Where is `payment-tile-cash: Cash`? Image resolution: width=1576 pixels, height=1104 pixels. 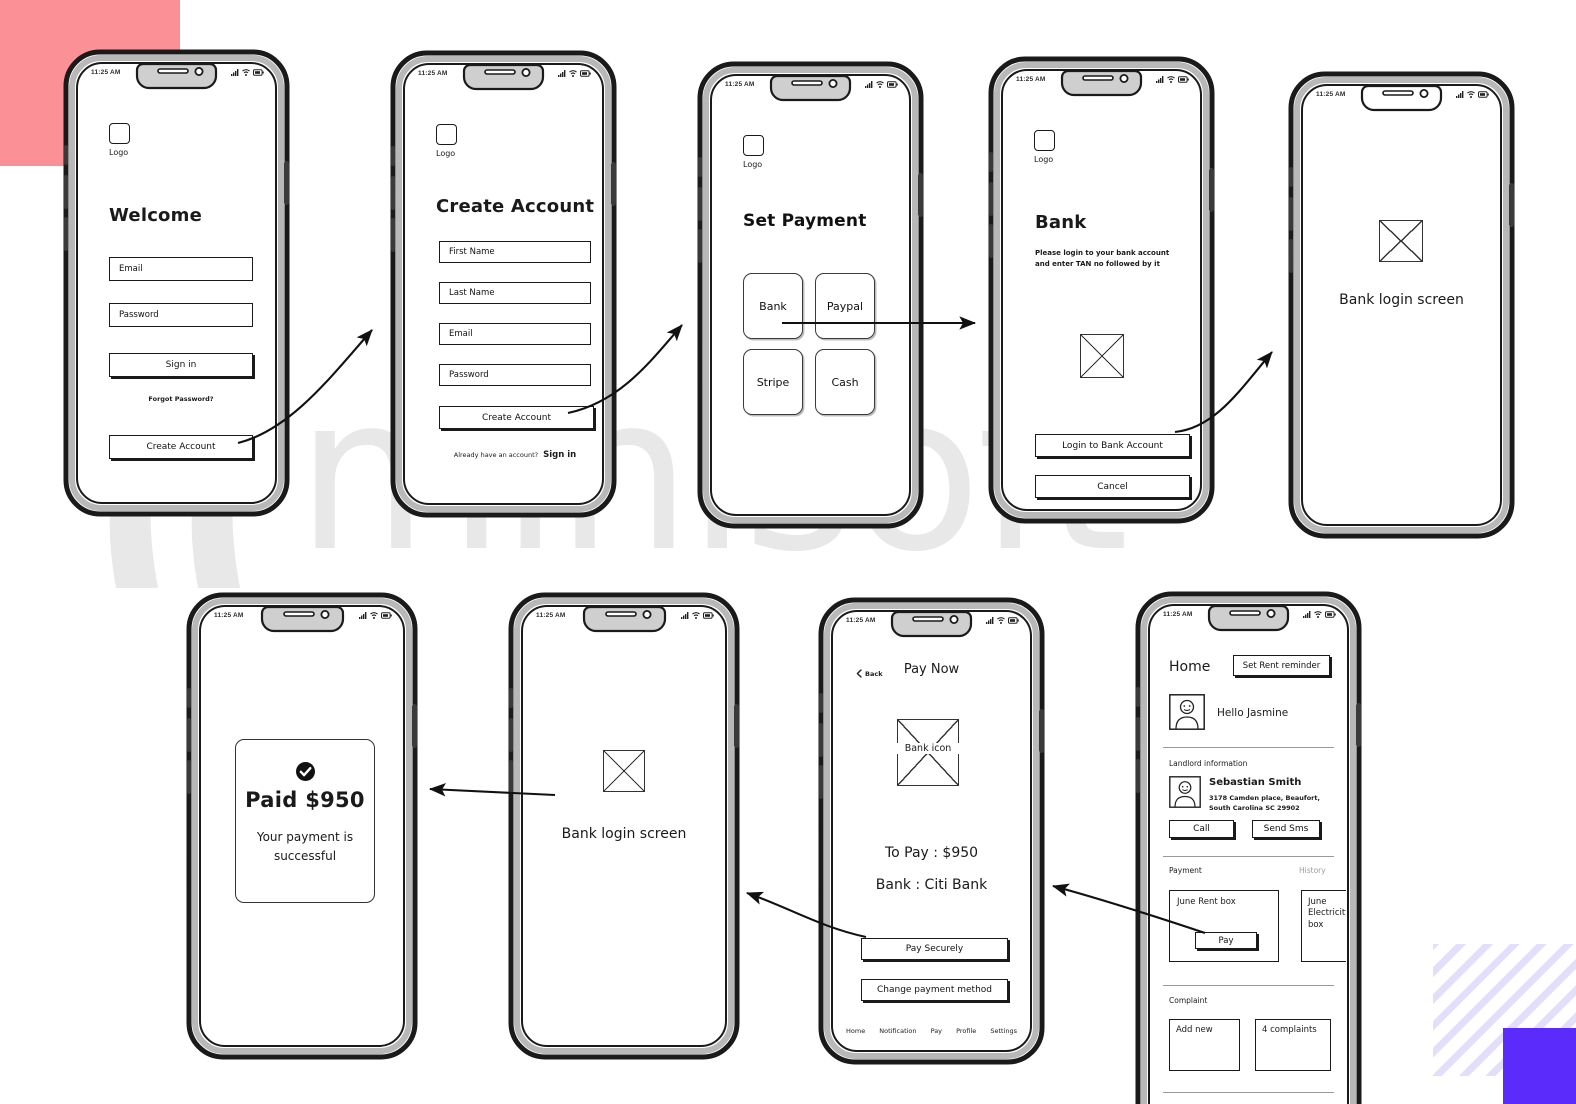 payment-tile-cash: Cash is located at coordinates (845, 382).